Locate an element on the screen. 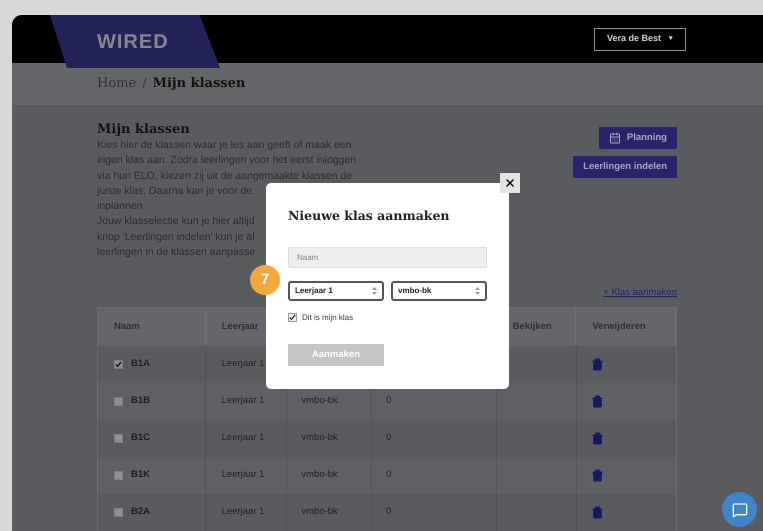 This screenshot has height=531, width=763. checkbox-label: Dit is mijn klas is located at coordinates (328, 318).